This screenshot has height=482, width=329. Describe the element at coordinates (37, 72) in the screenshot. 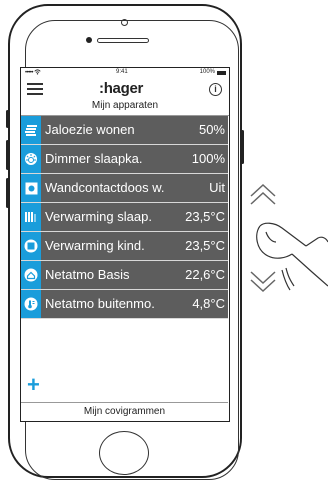

I see `wifi-icon` at that location.